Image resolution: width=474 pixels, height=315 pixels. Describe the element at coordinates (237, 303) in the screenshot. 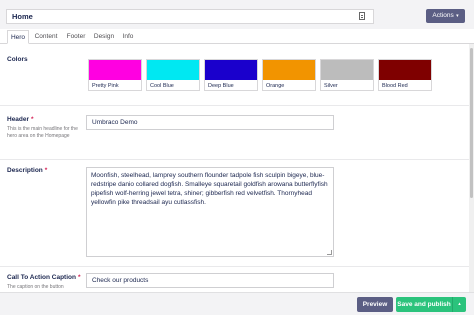

I see `editor-footer: Preview Save and publish ▴` at that location.